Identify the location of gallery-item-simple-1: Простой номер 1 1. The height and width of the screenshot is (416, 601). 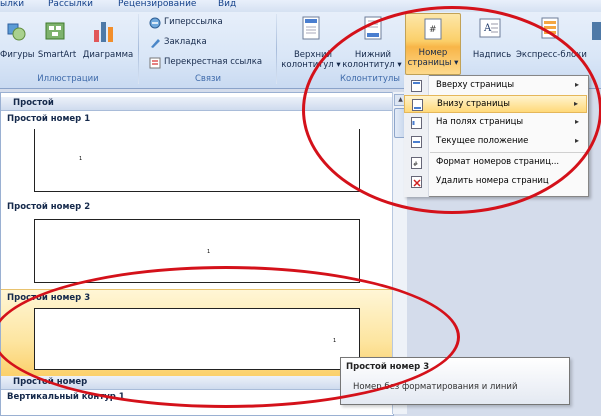
(197, 156).